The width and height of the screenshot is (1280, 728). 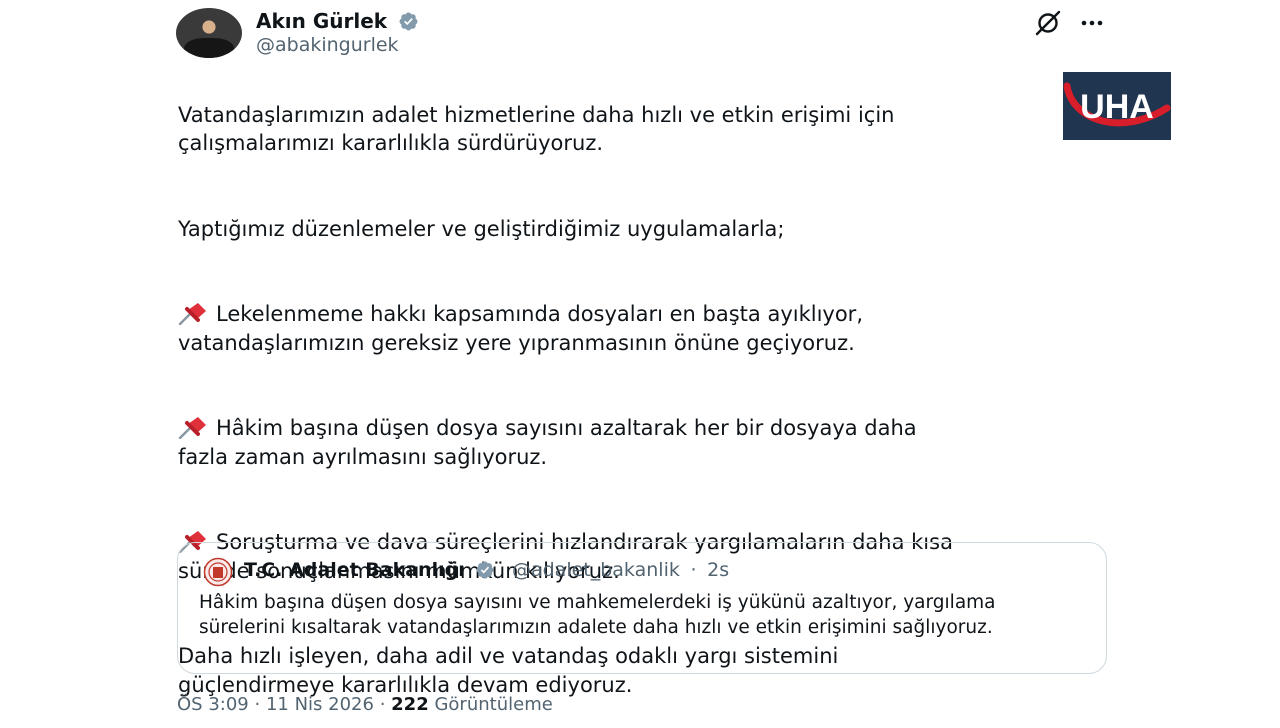 I want to click on uha-watermark-logo: UHA, so click(x=1117, y=106).